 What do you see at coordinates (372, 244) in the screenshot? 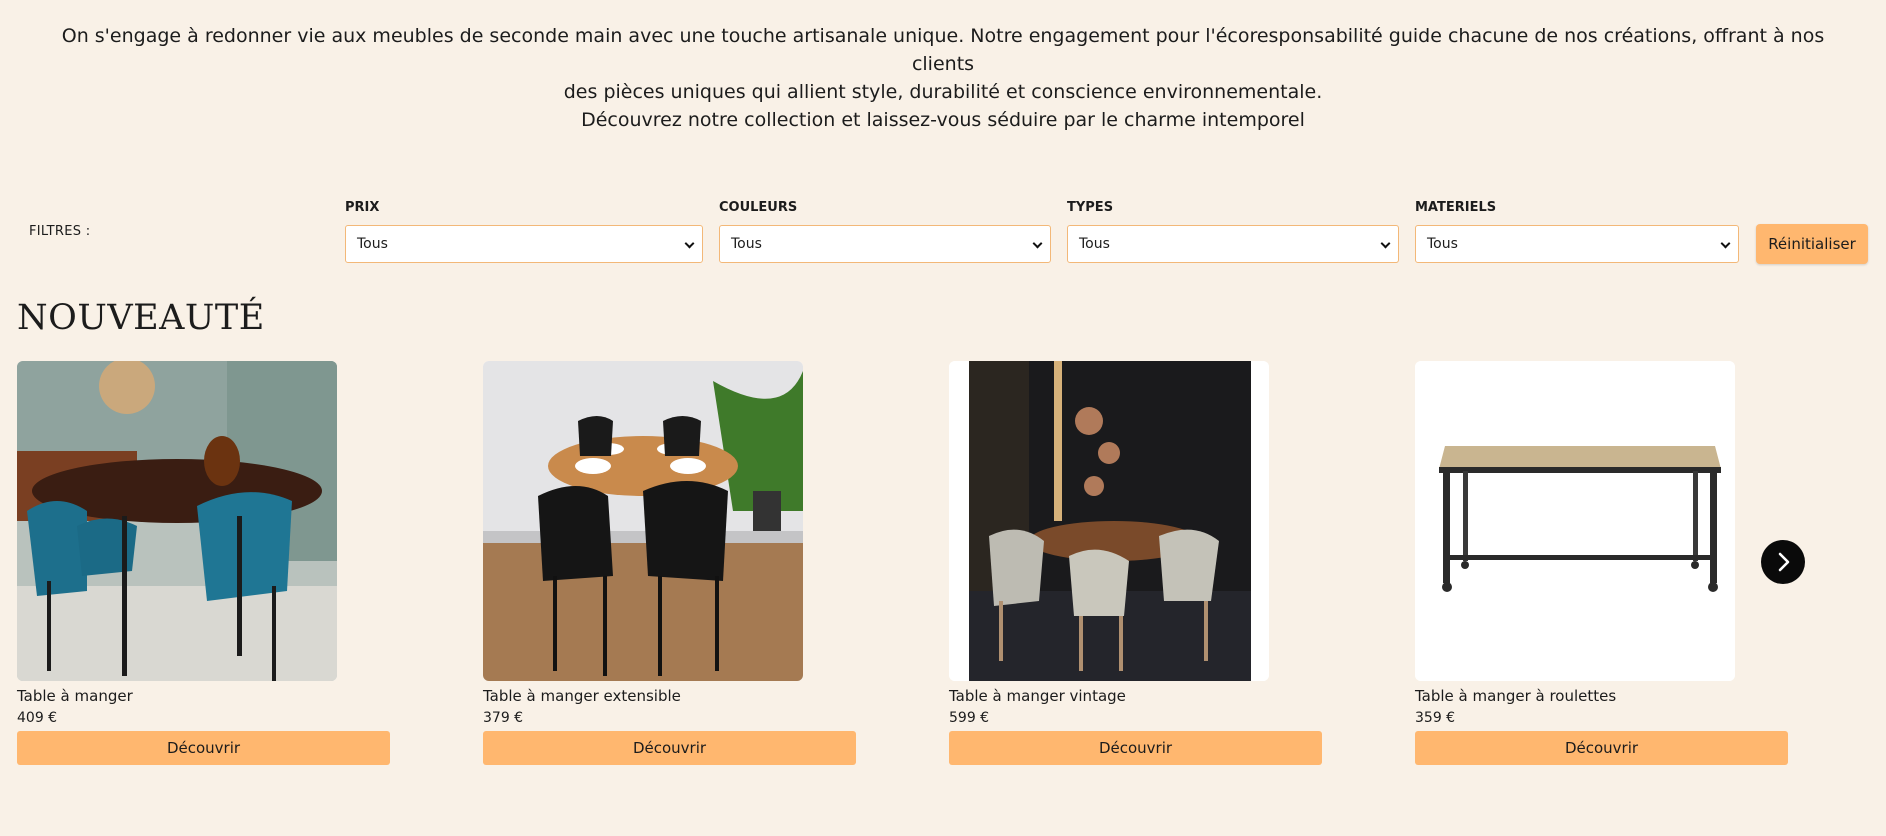
I see `prix-select-value: Tous` at bounding box center [372, 244].